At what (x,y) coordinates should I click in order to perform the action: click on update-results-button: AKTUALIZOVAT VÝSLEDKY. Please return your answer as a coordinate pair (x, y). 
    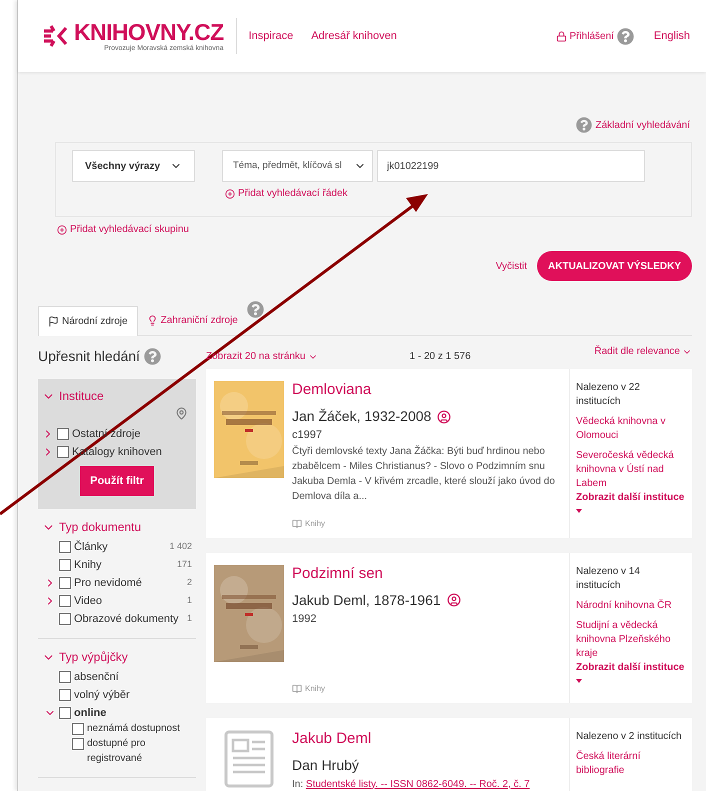
    Looking at the image, I should click on (614, 266).